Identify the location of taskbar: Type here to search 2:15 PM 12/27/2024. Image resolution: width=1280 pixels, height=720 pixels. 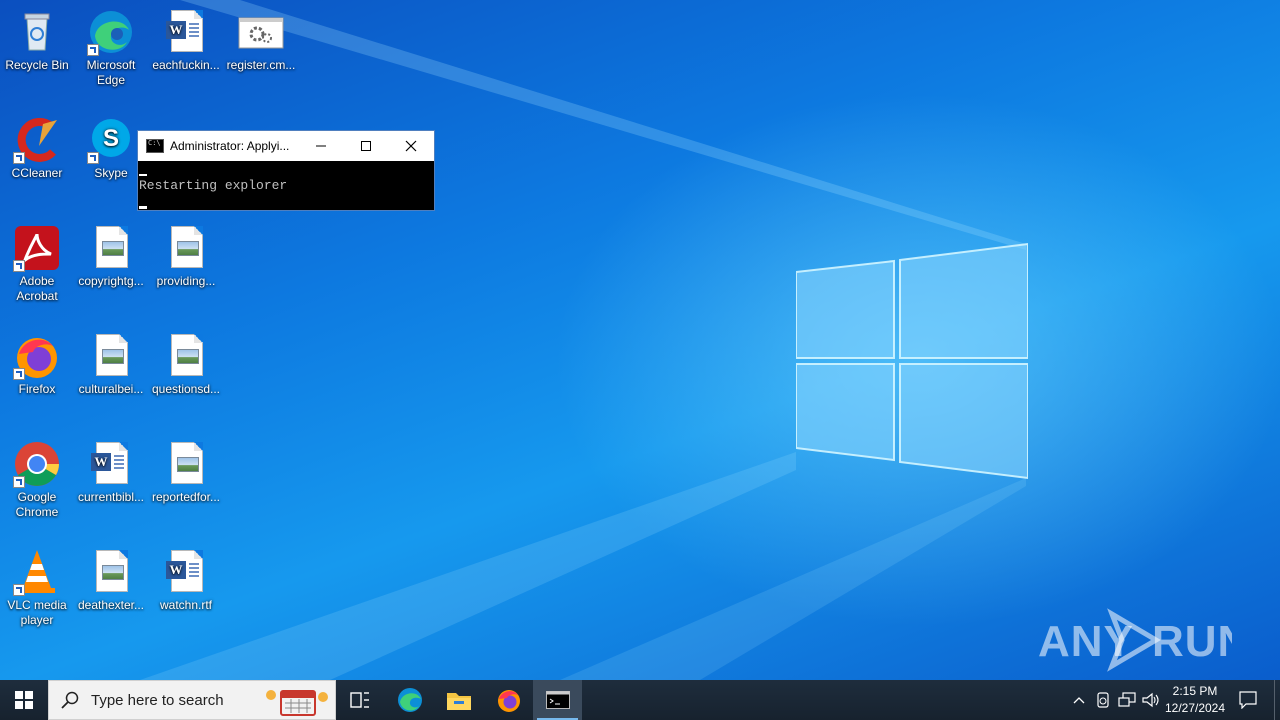
(640, 700).